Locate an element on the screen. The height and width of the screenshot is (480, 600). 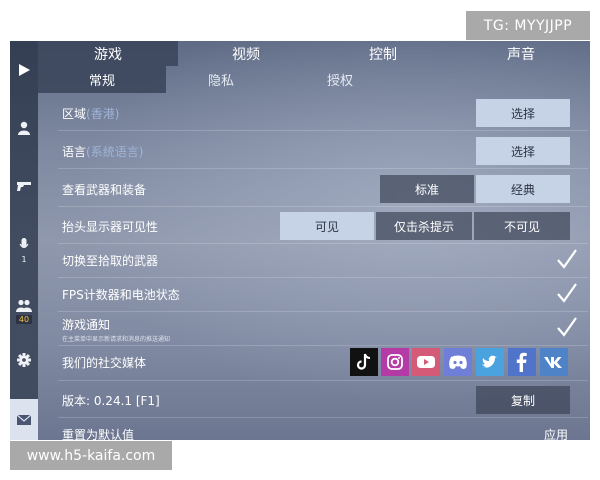
weapons-row: 查看武器和装备 标准 经典 is located at coordinates (323, 189).